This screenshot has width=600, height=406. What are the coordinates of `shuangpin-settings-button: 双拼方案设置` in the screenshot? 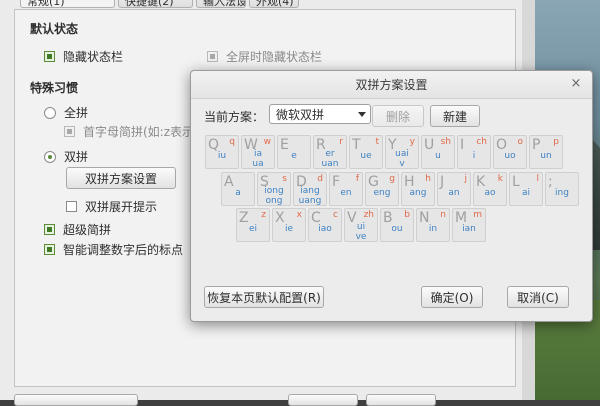 It's located at (121, 178).